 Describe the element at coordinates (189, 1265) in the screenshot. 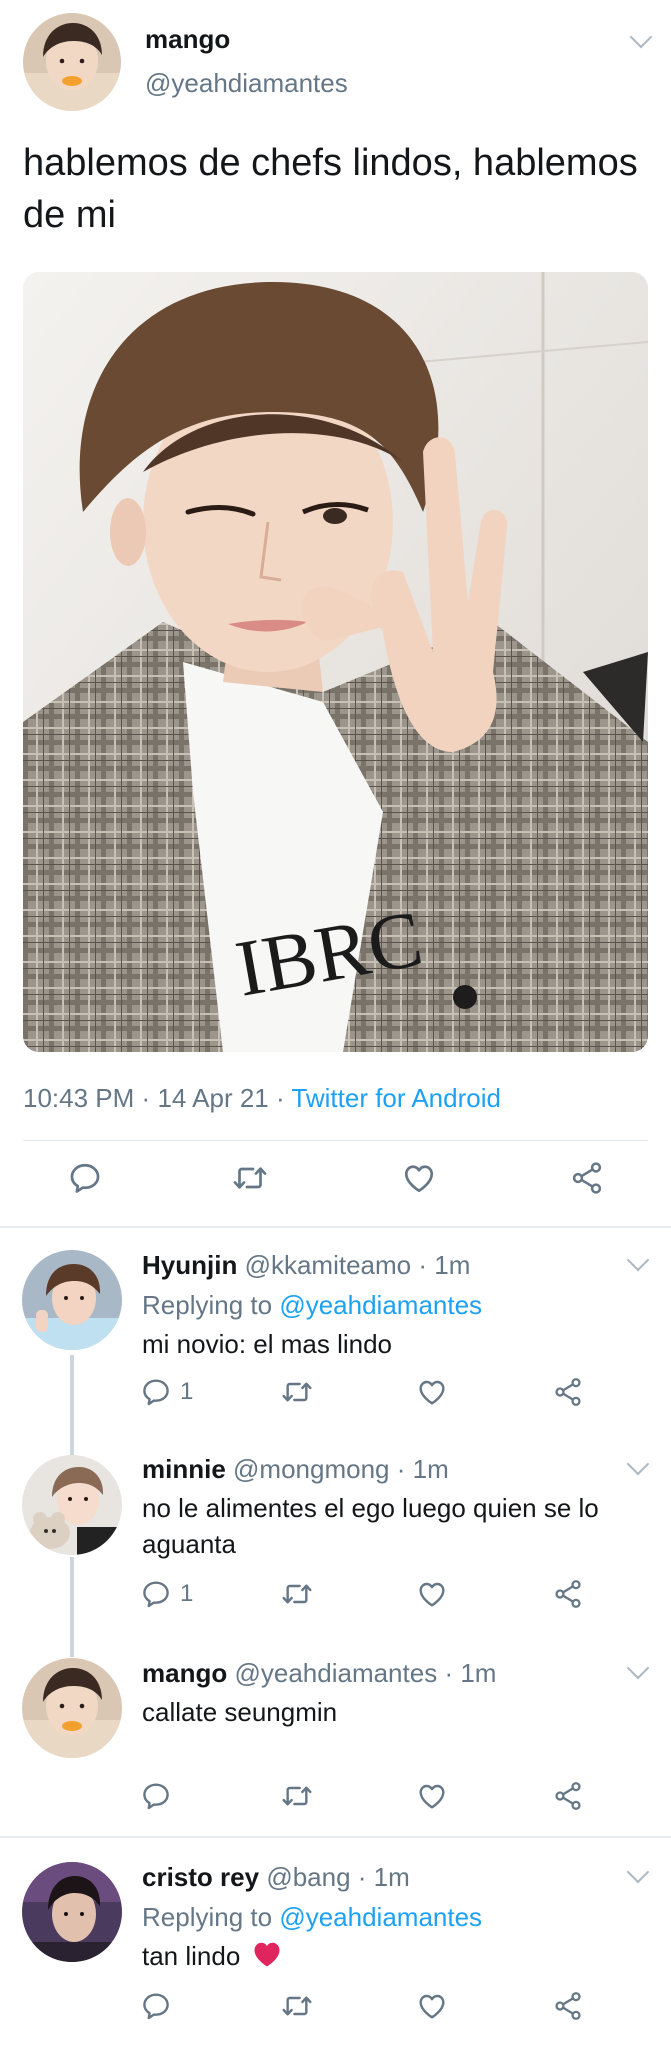

I see `reply-author-name: Hyunjin` at that location.